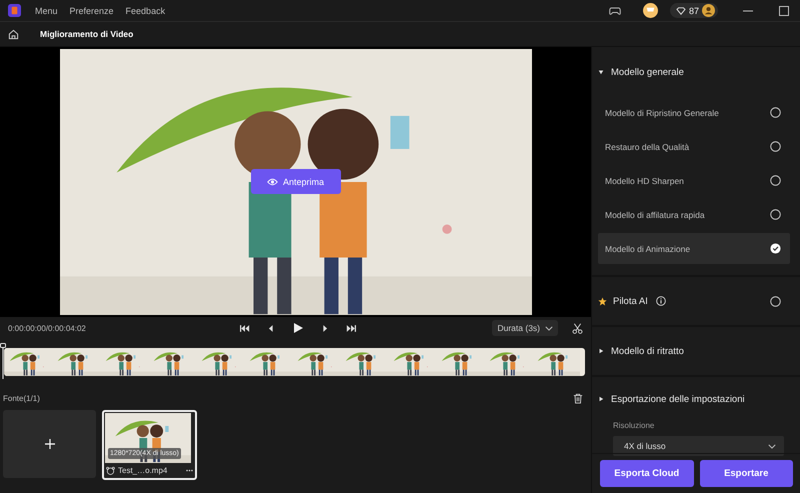  Describe the element at coordinates (694, 399) in the screenshot. I see `section-header: Esportazione delle impostazioni` at that location.